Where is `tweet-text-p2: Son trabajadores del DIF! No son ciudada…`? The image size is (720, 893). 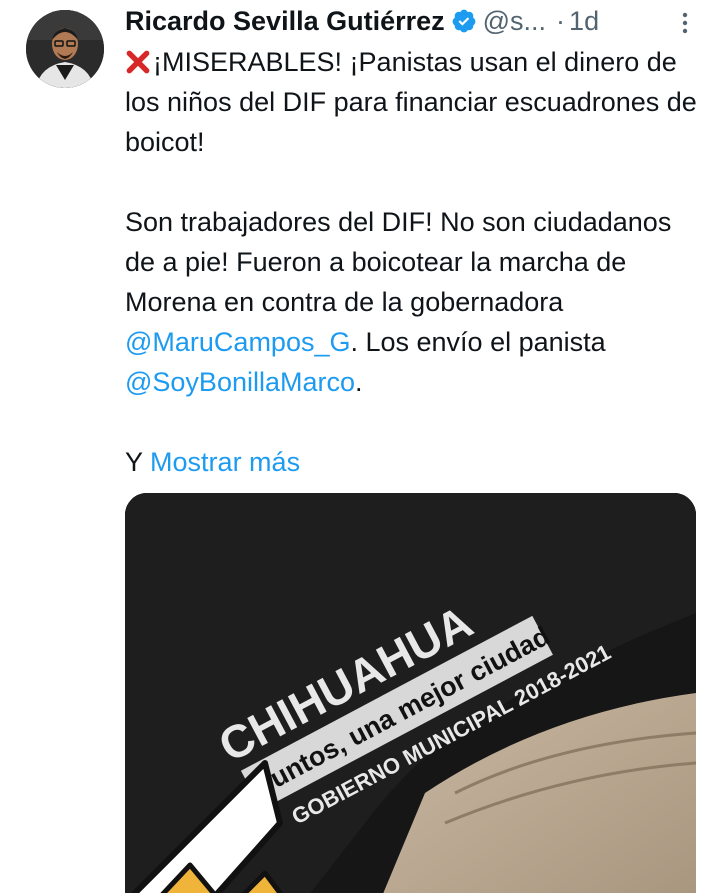
tweet-text-p2: Son trabajadores del DIF! No son ciudada… is located at coordinates (398, 262).